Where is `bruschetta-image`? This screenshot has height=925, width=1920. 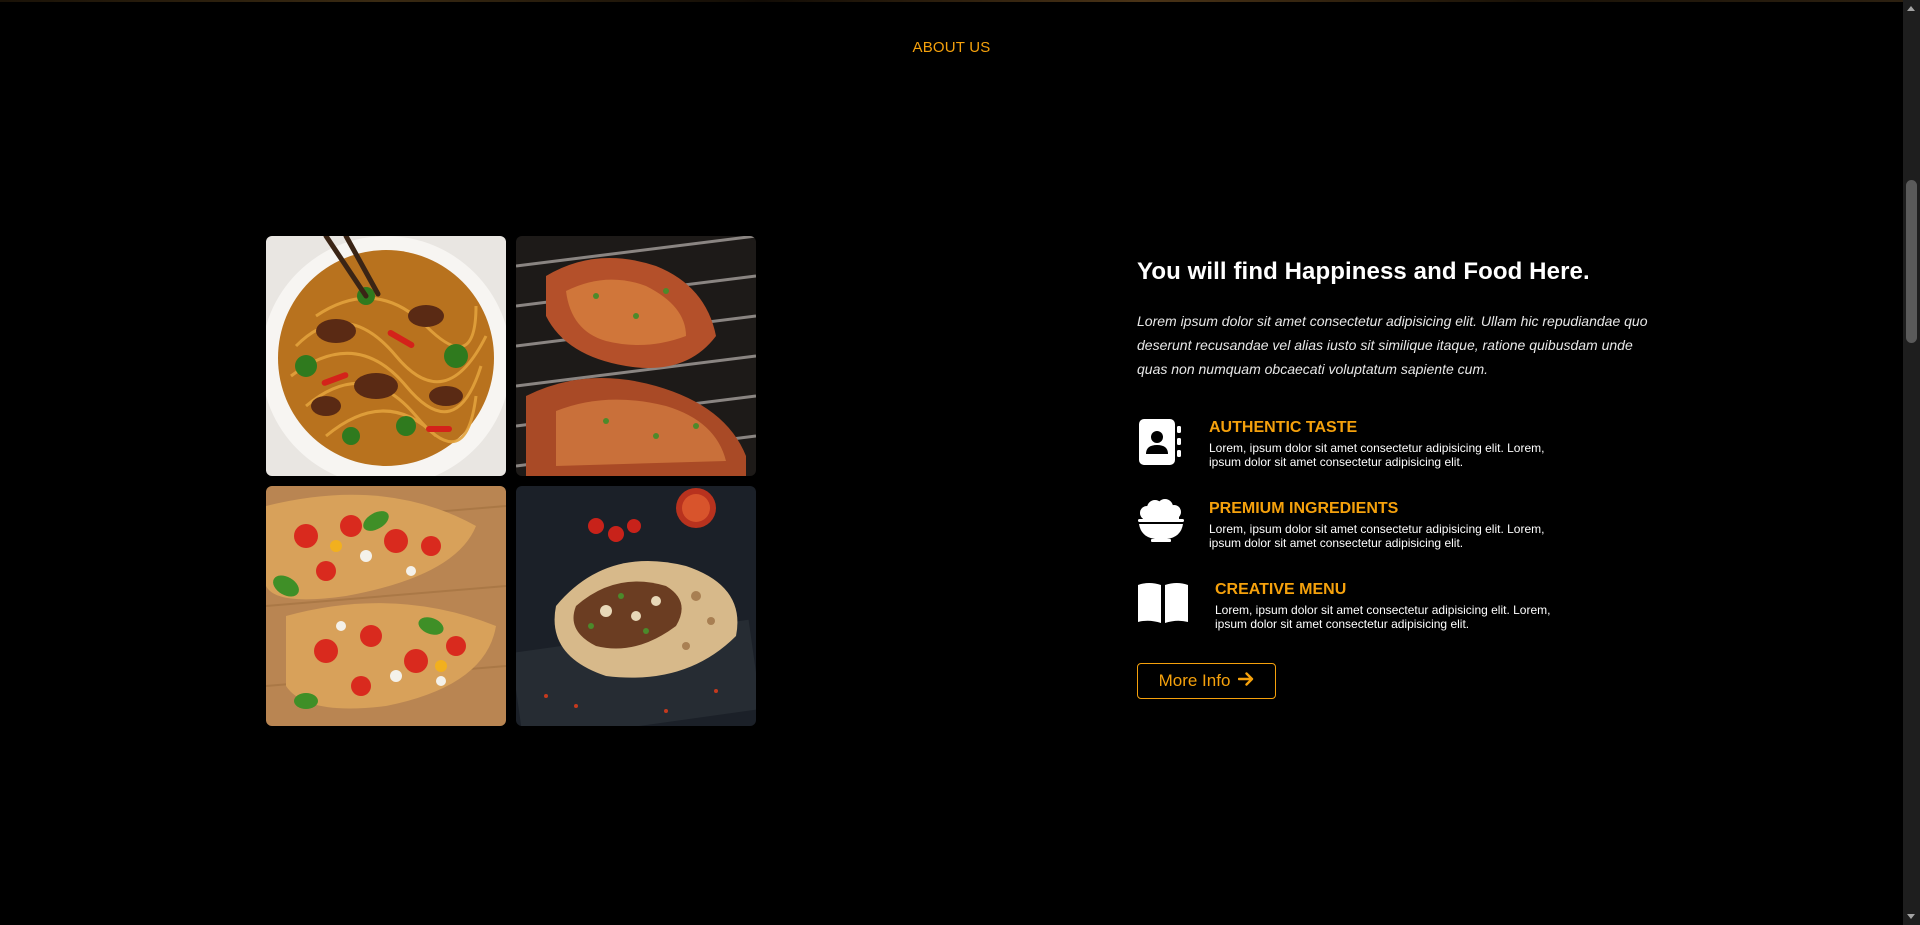 bruschetta-image is located at coordinates (386, 606).